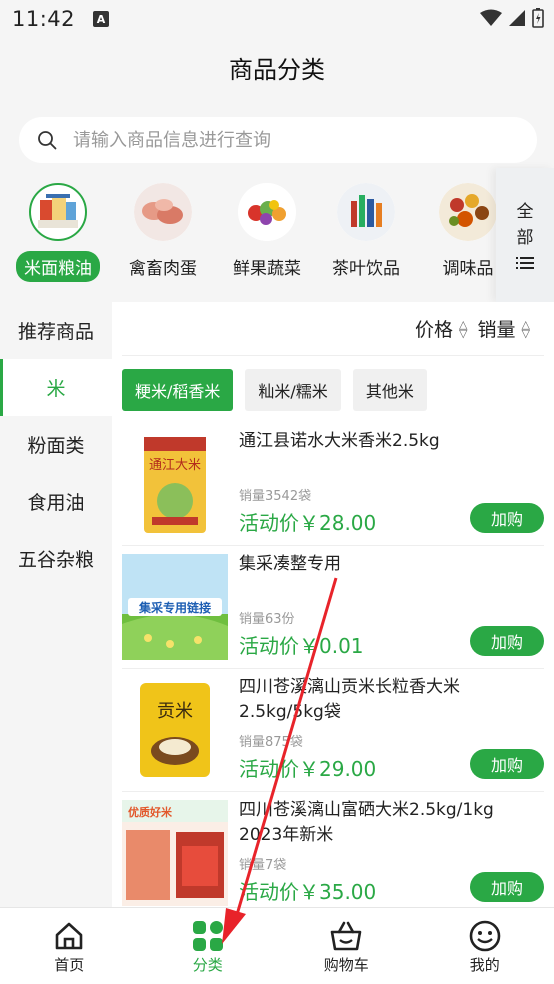 This screenshot has height=984, width=554. What do you see at coordinates (267, 269) in the screenshot?
I see `category-label: 鲜果蔬菜` at bounding box center [267, 269].